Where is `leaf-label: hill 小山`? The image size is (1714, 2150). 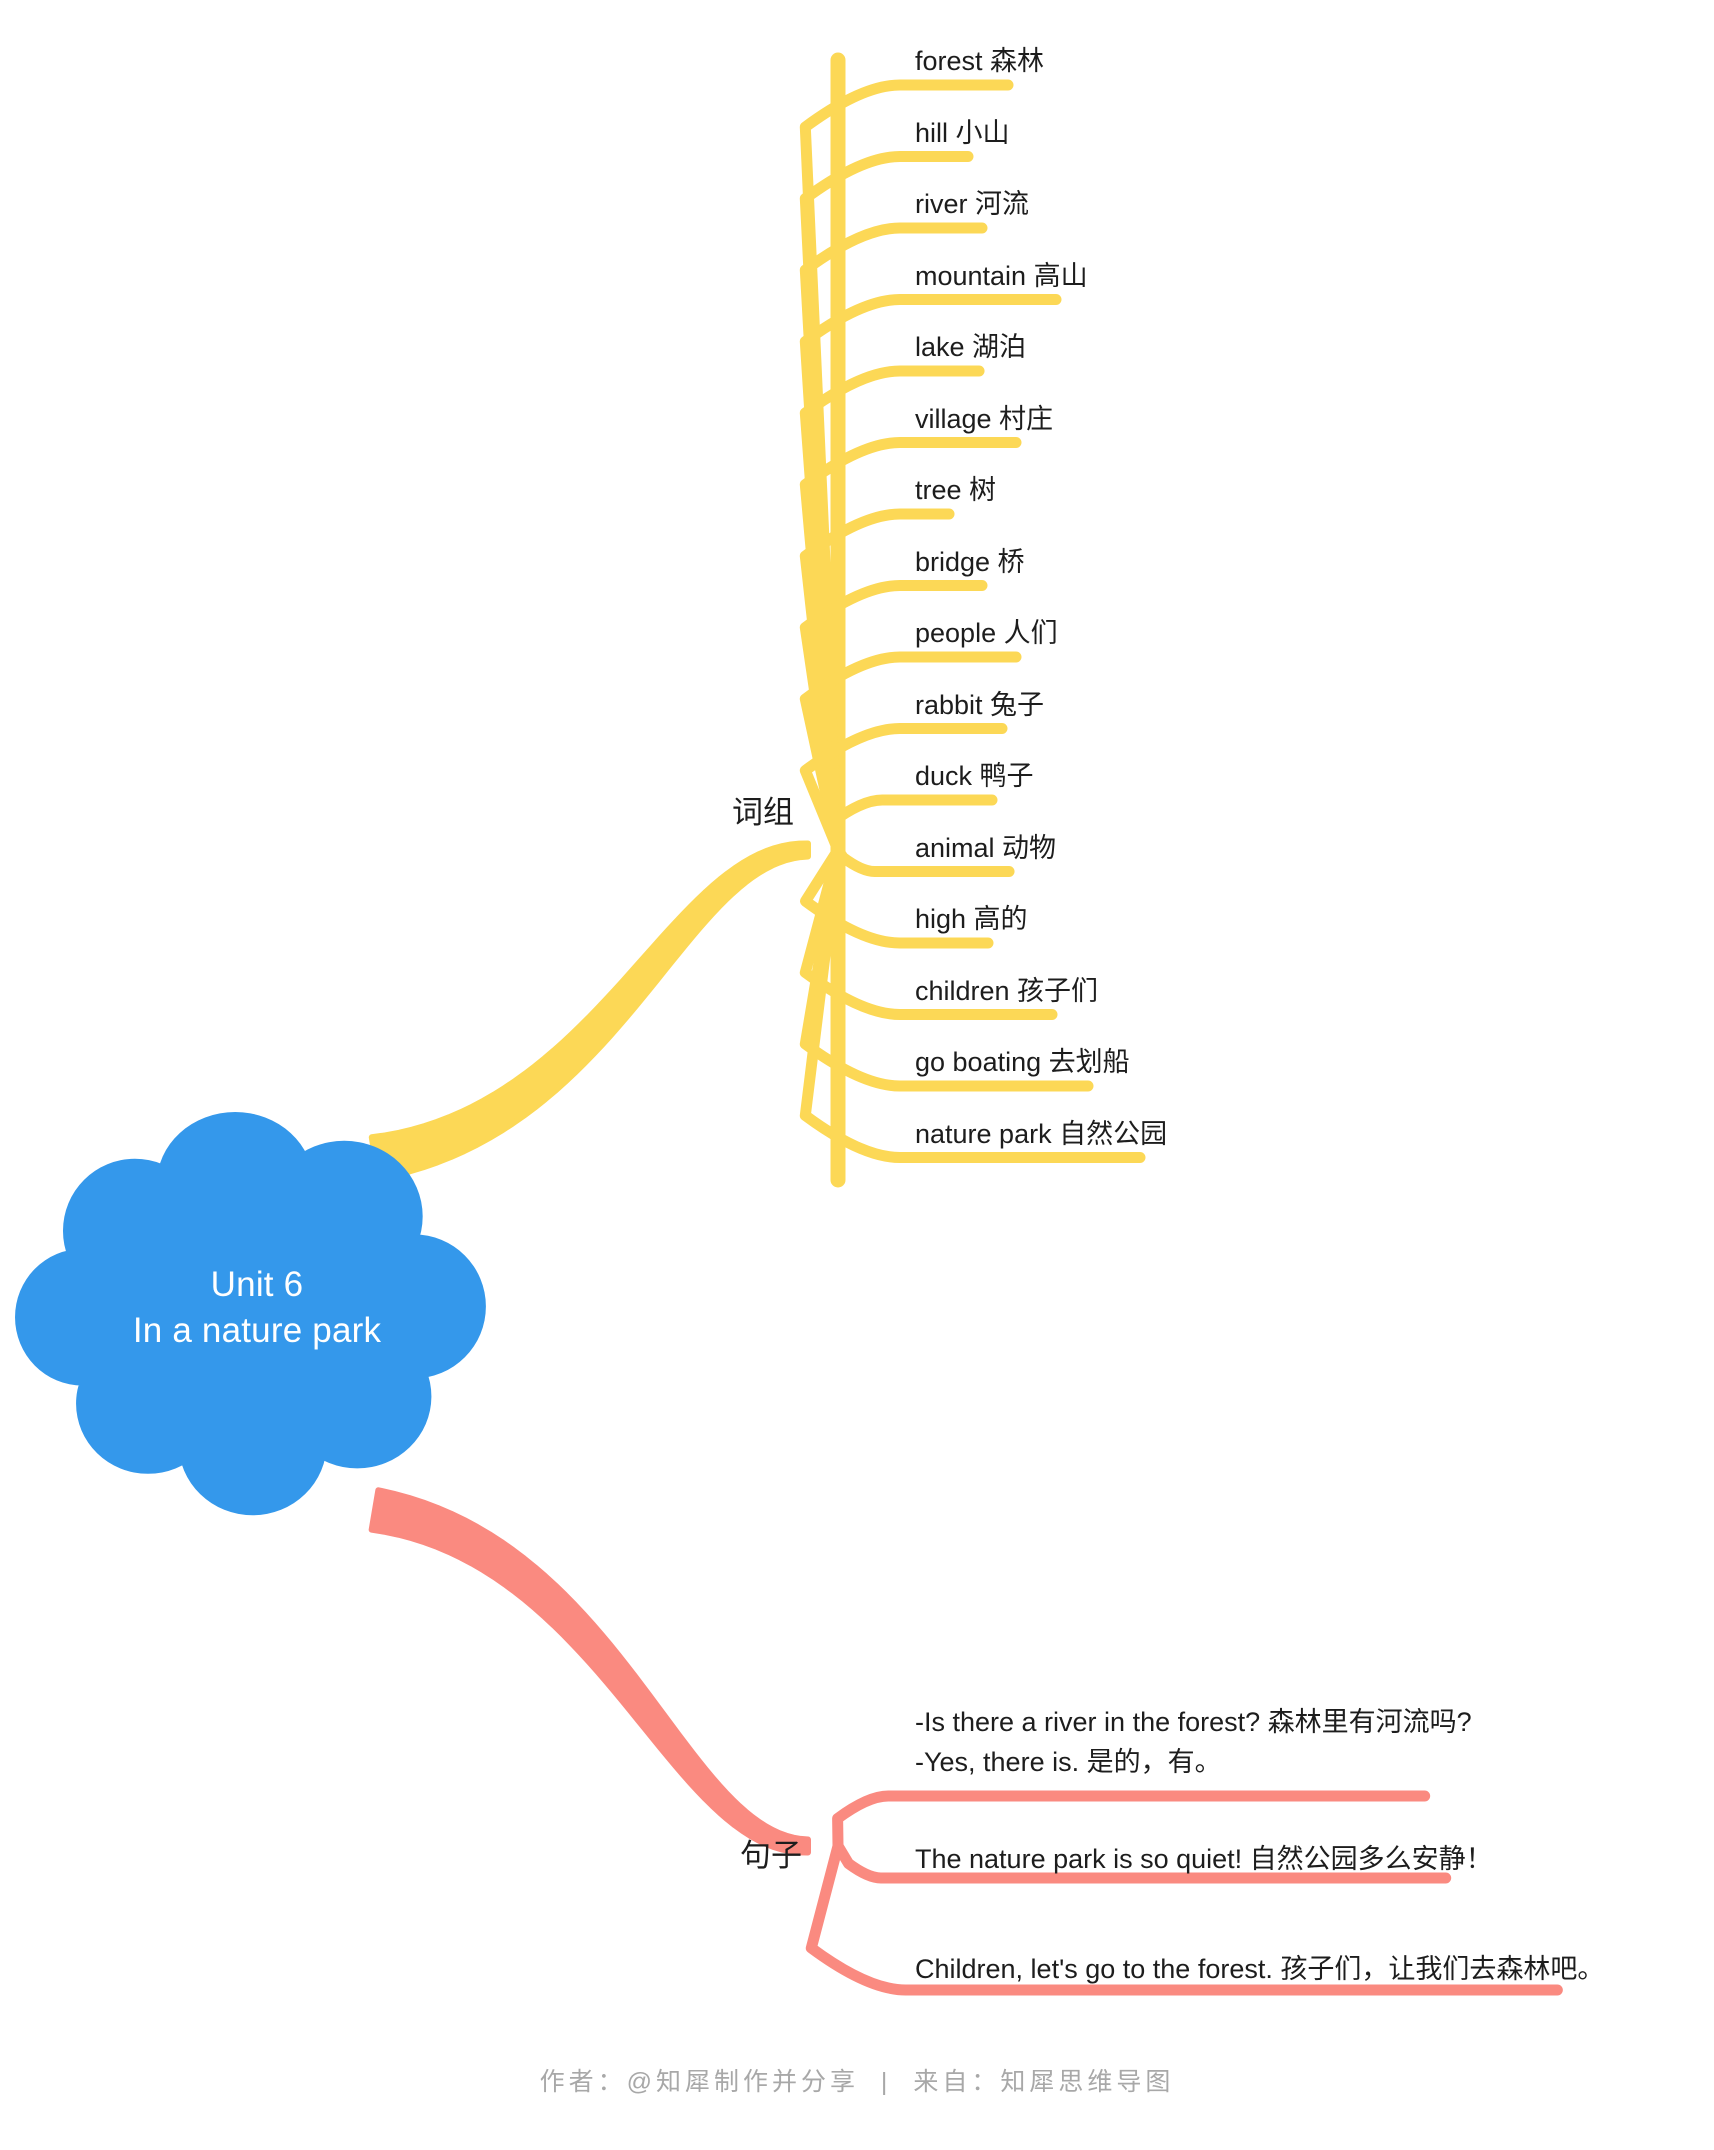
leaf-label: hill 小山 is located at coordinates (962, 133).